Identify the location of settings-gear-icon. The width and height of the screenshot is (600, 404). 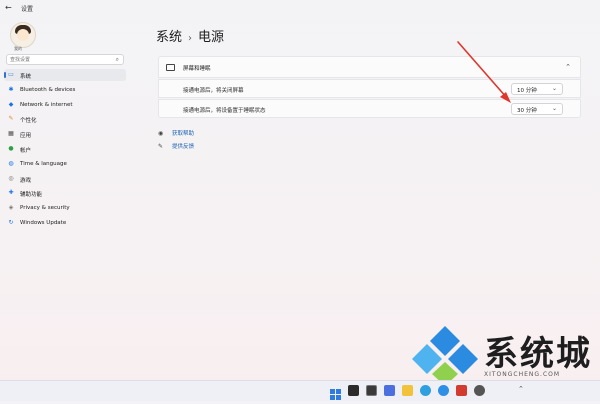
(479, 390).